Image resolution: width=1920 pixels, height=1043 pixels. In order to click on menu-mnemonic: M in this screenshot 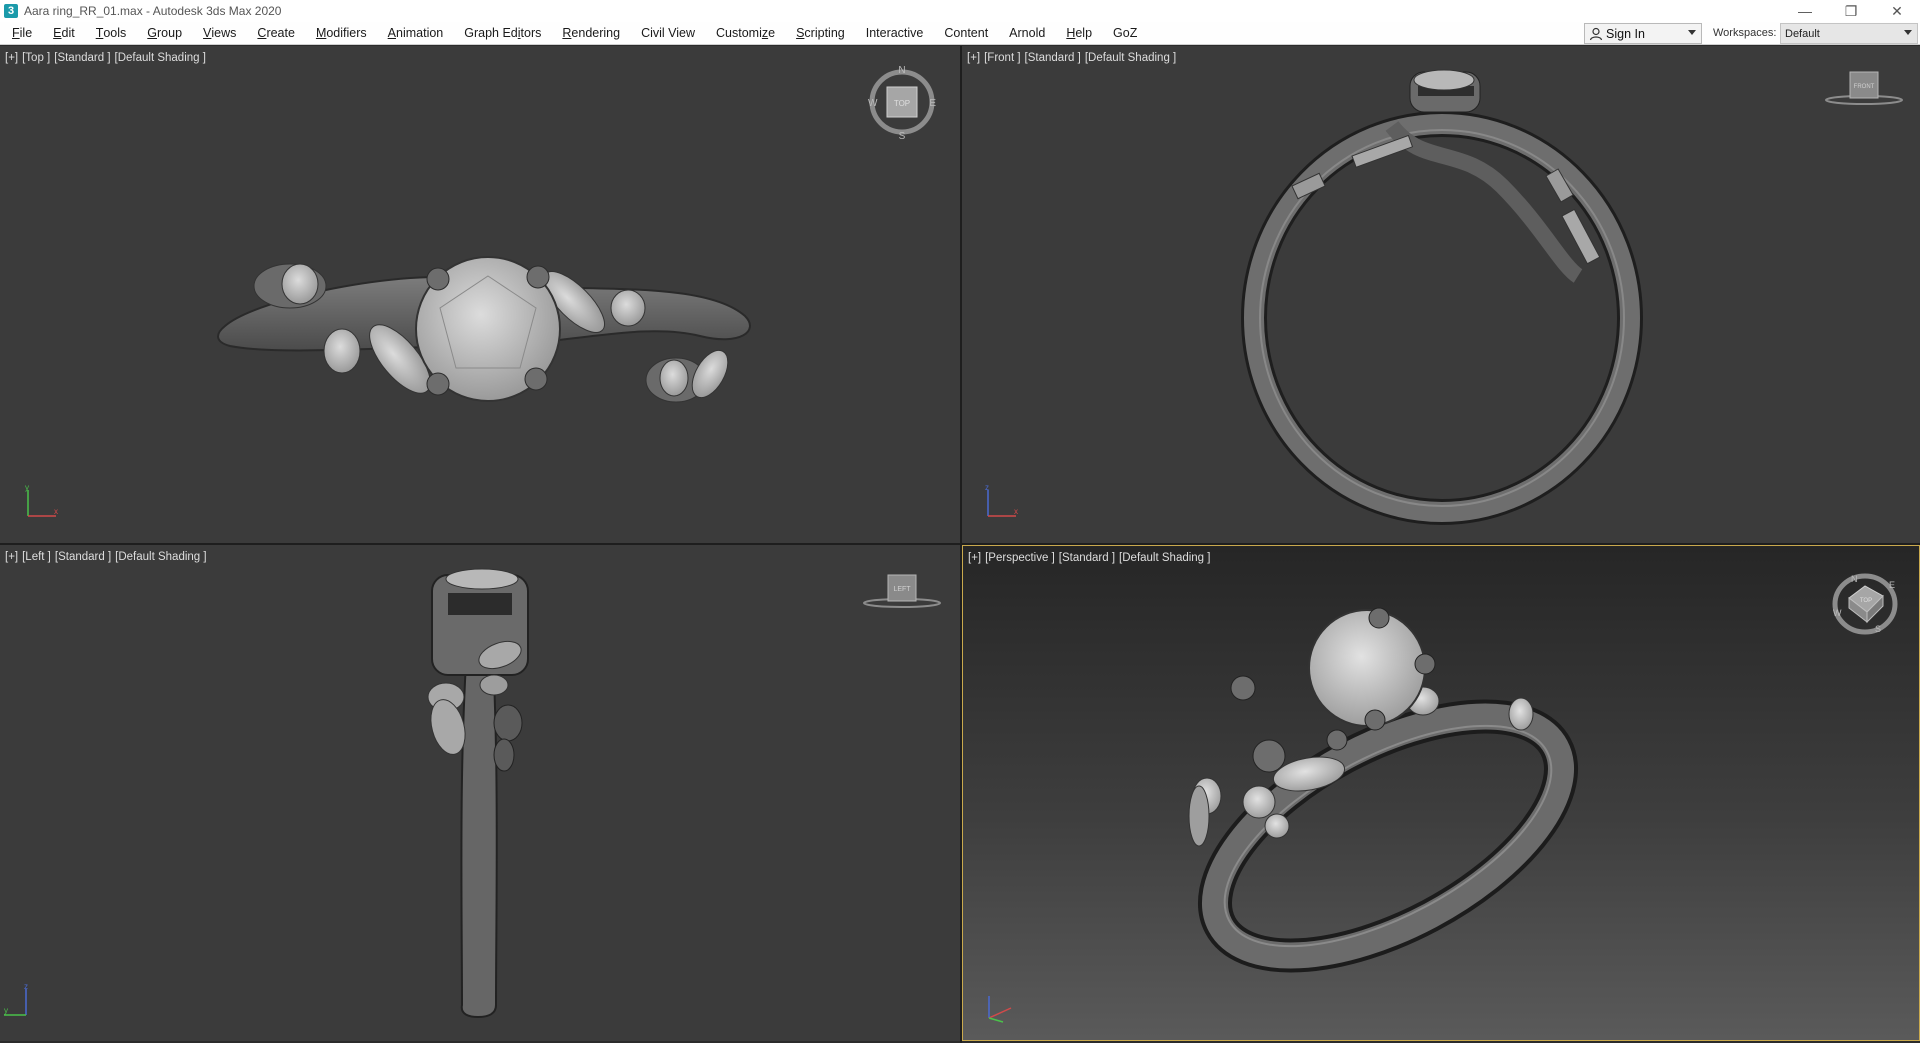, I will do `click(321, 33)`.